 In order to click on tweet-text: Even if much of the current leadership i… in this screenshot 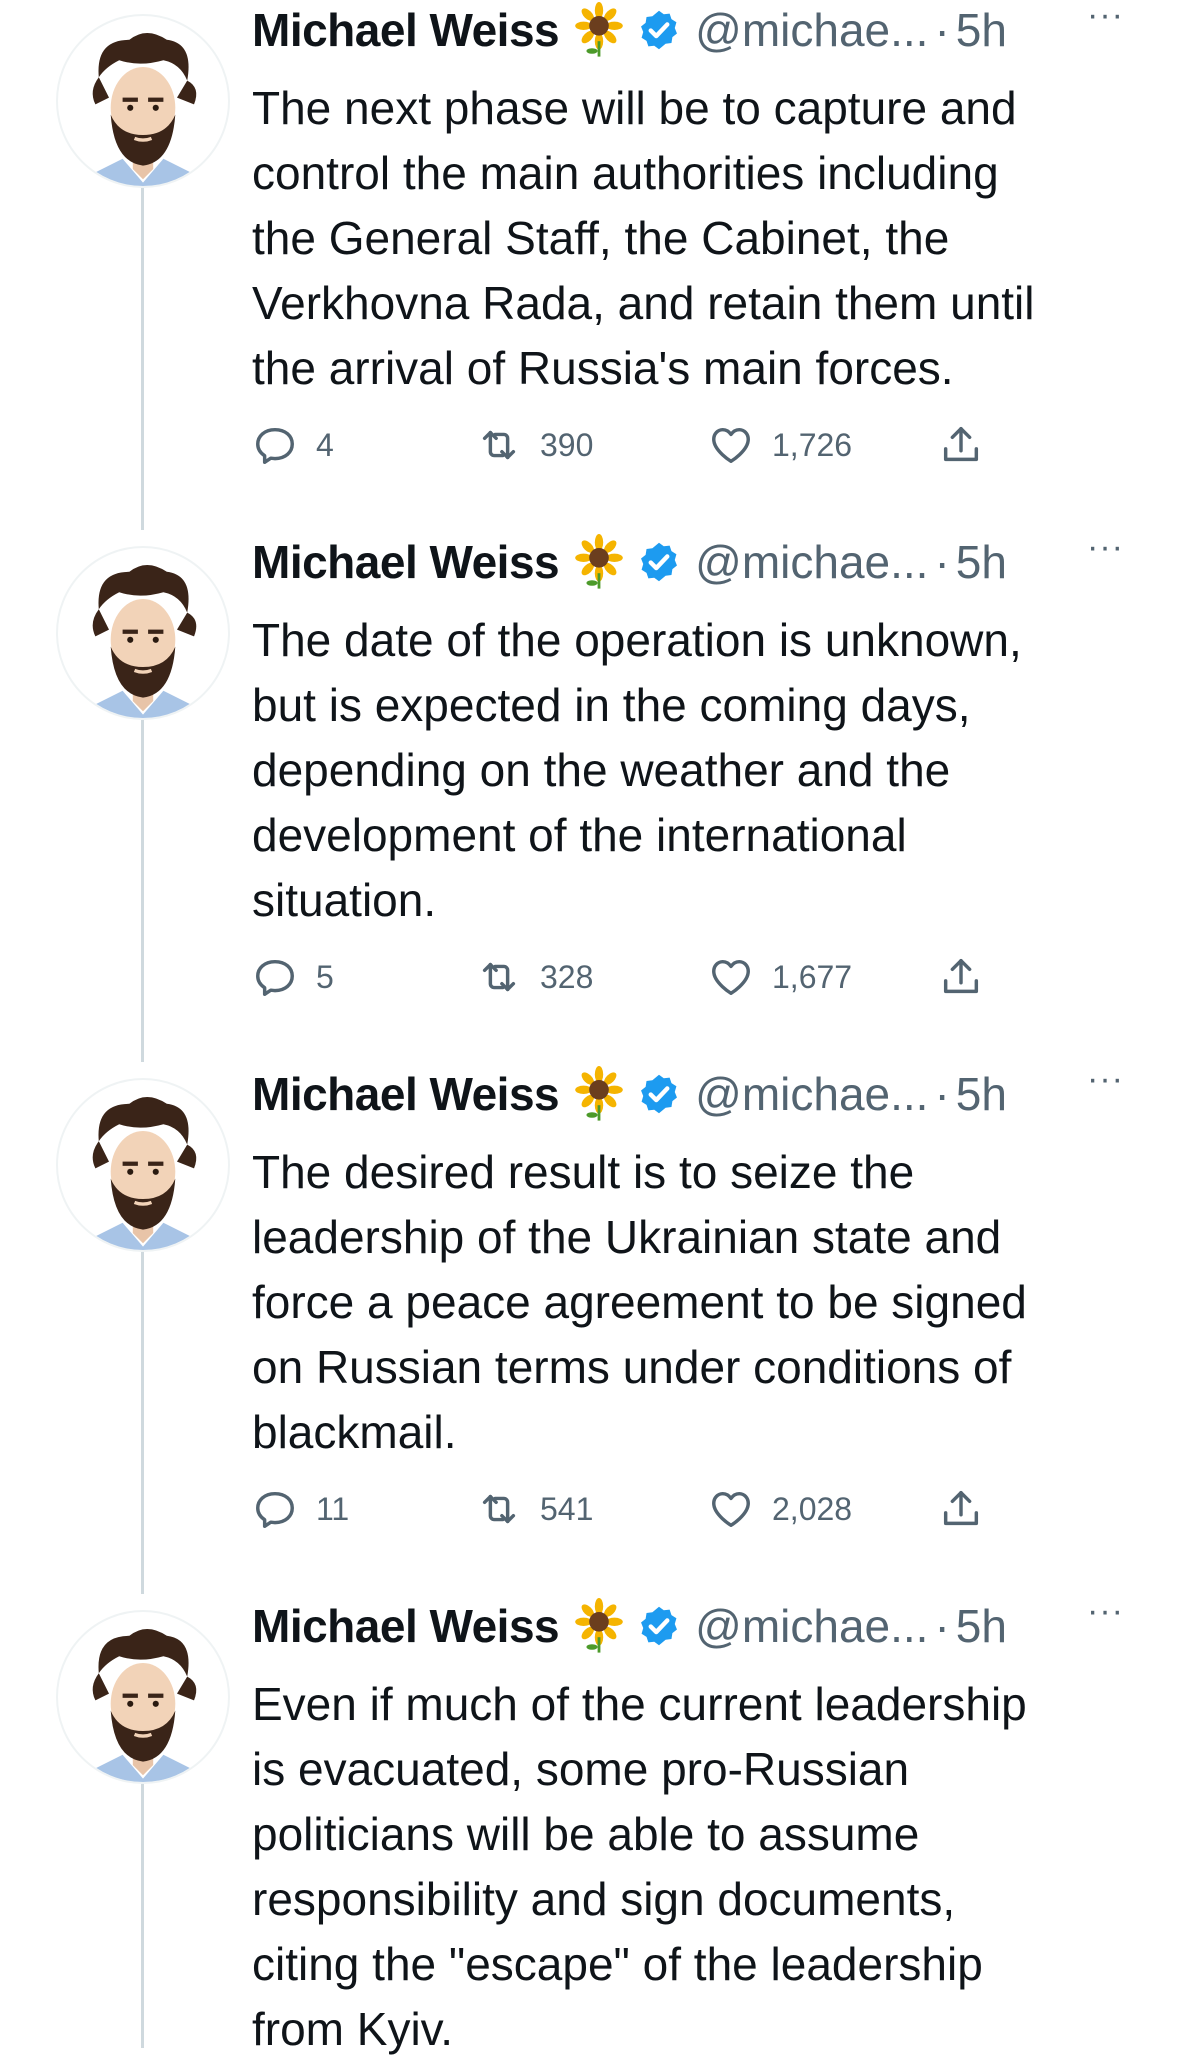, I will do `click(702, 1867)`.